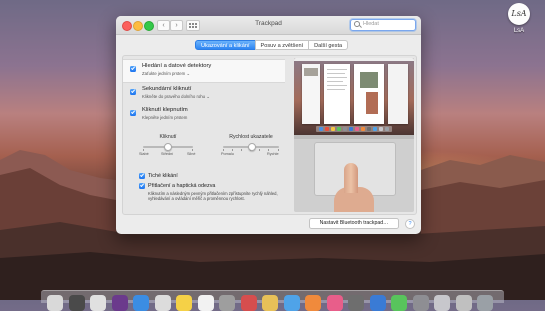 The width and height of the screenshot is (545, 311). I want to click on click-slider-track, so click(168, 147).